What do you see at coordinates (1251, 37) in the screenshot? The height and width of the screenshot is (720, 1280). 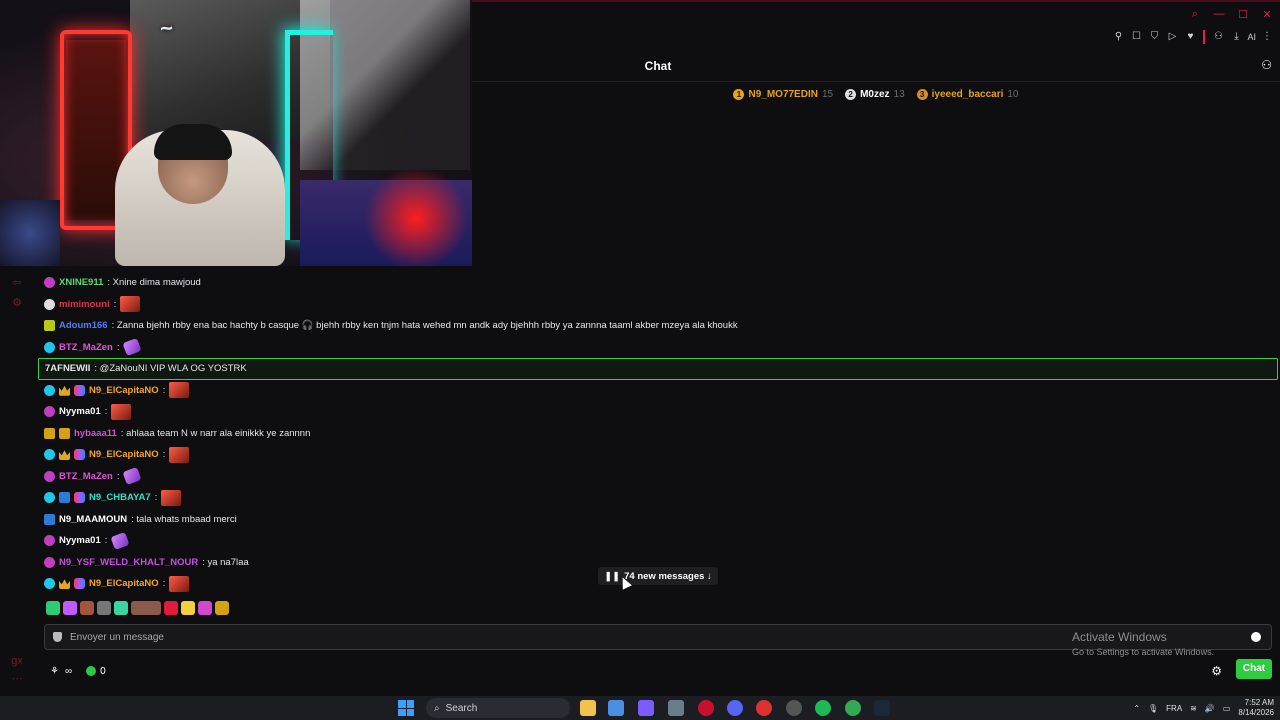 I see `ai-button: AI` at bounding box center [1251, 37].